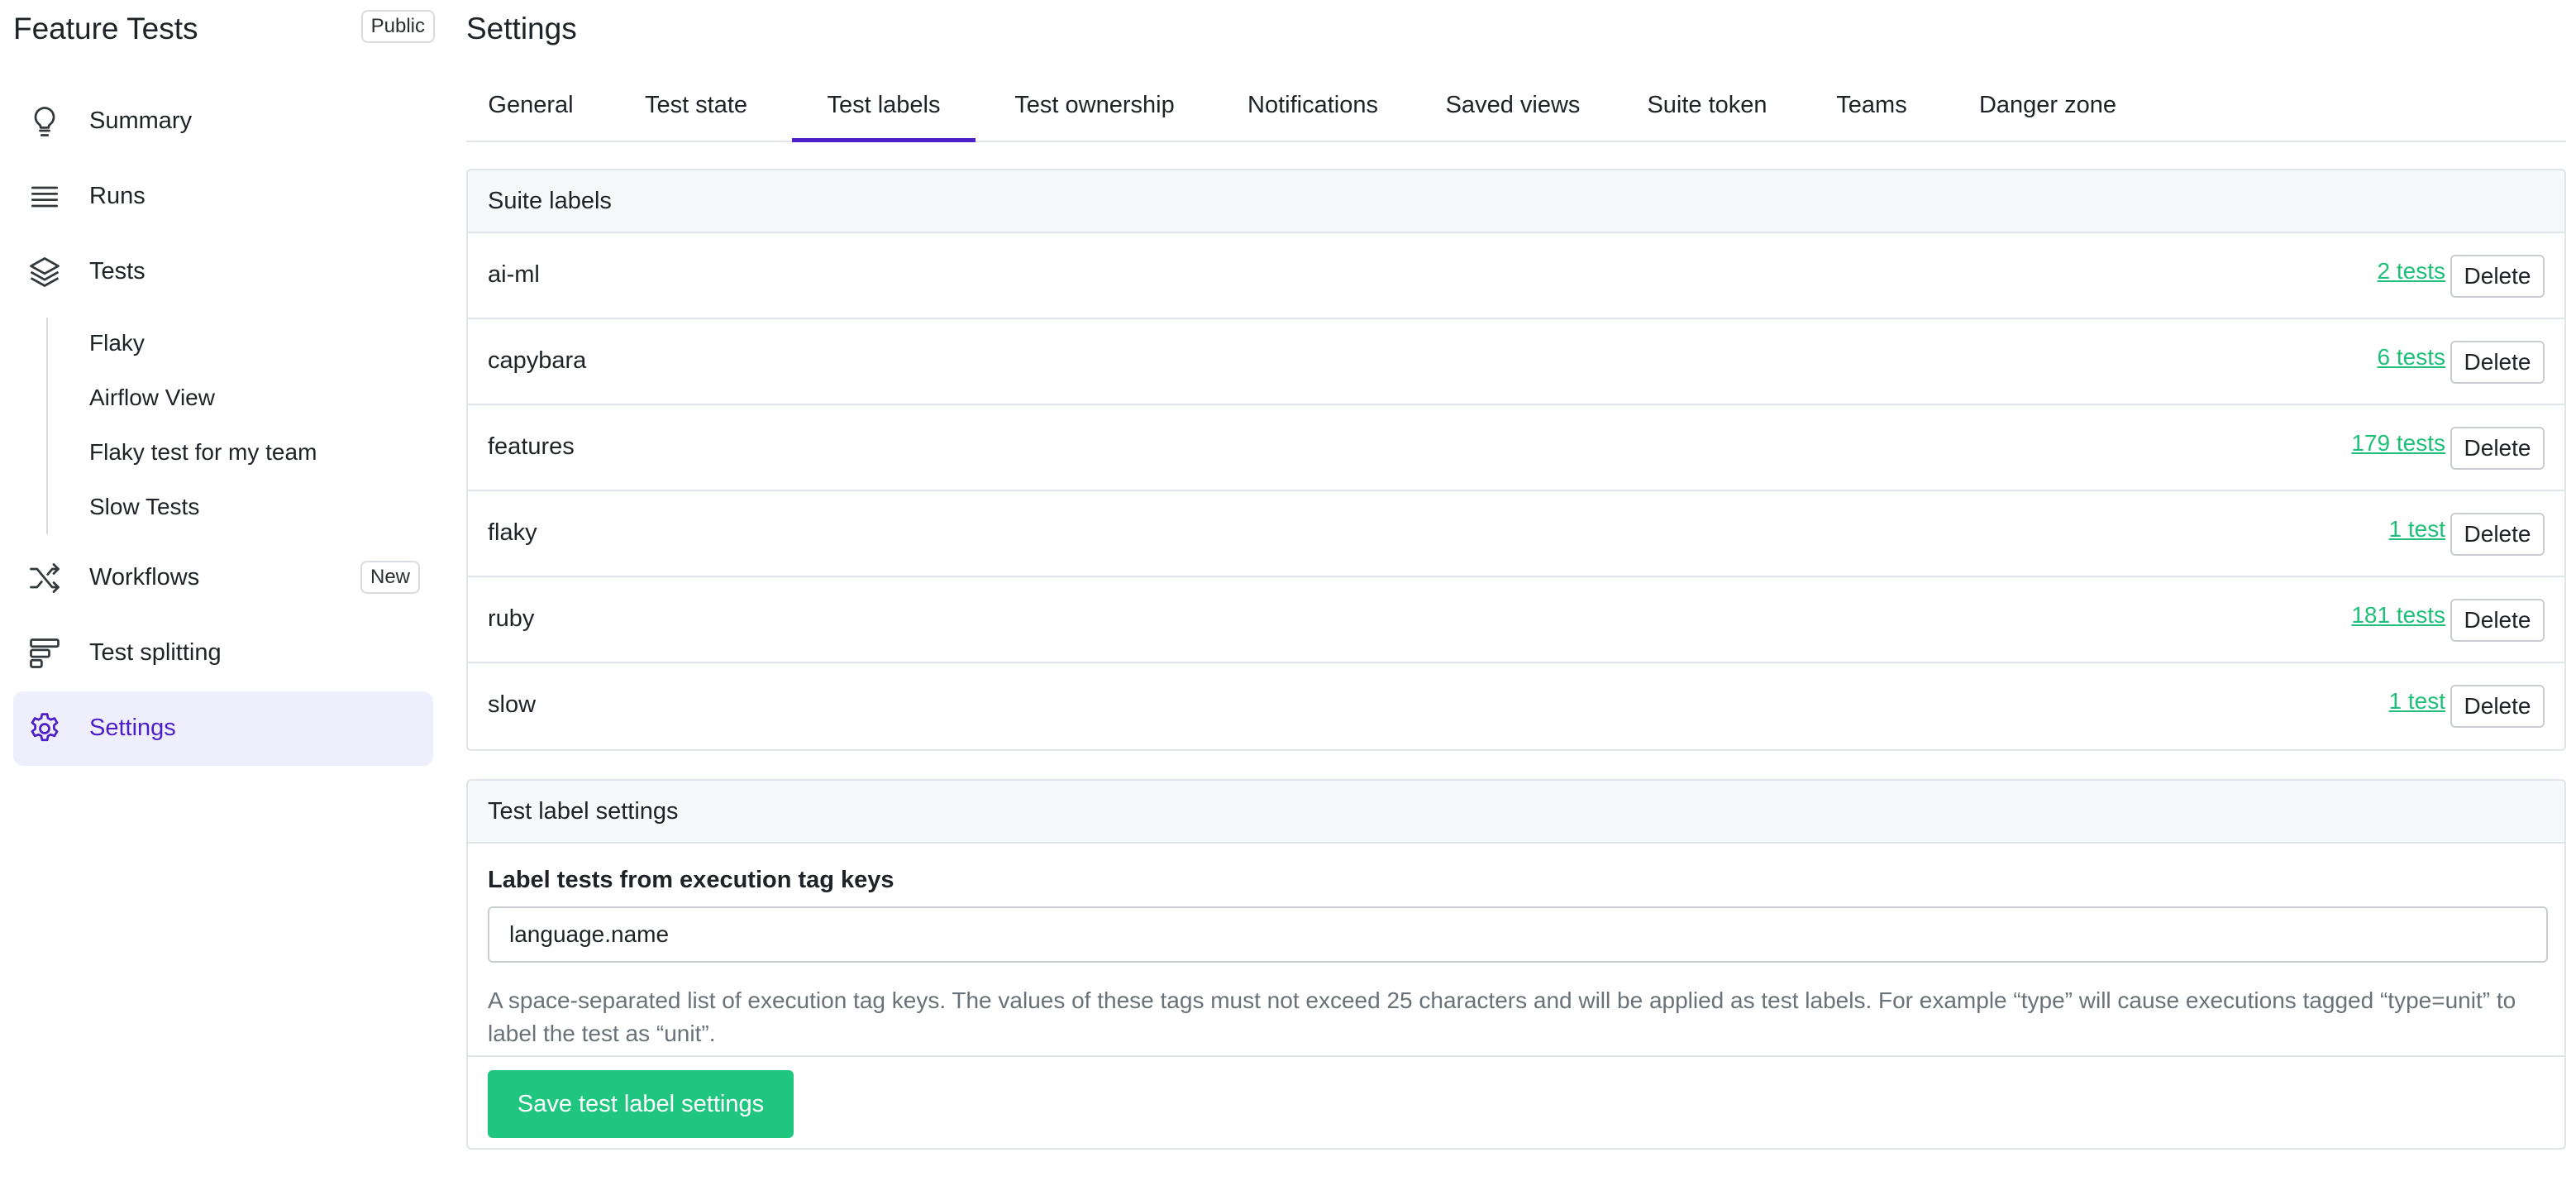 Image resolution: width=2576 pixels, height=1181 pixels. What do you see at coordinates (1871, 114) in the screenshot?
I see `tab-teams: Teams` at bounding box center [1871, 114].